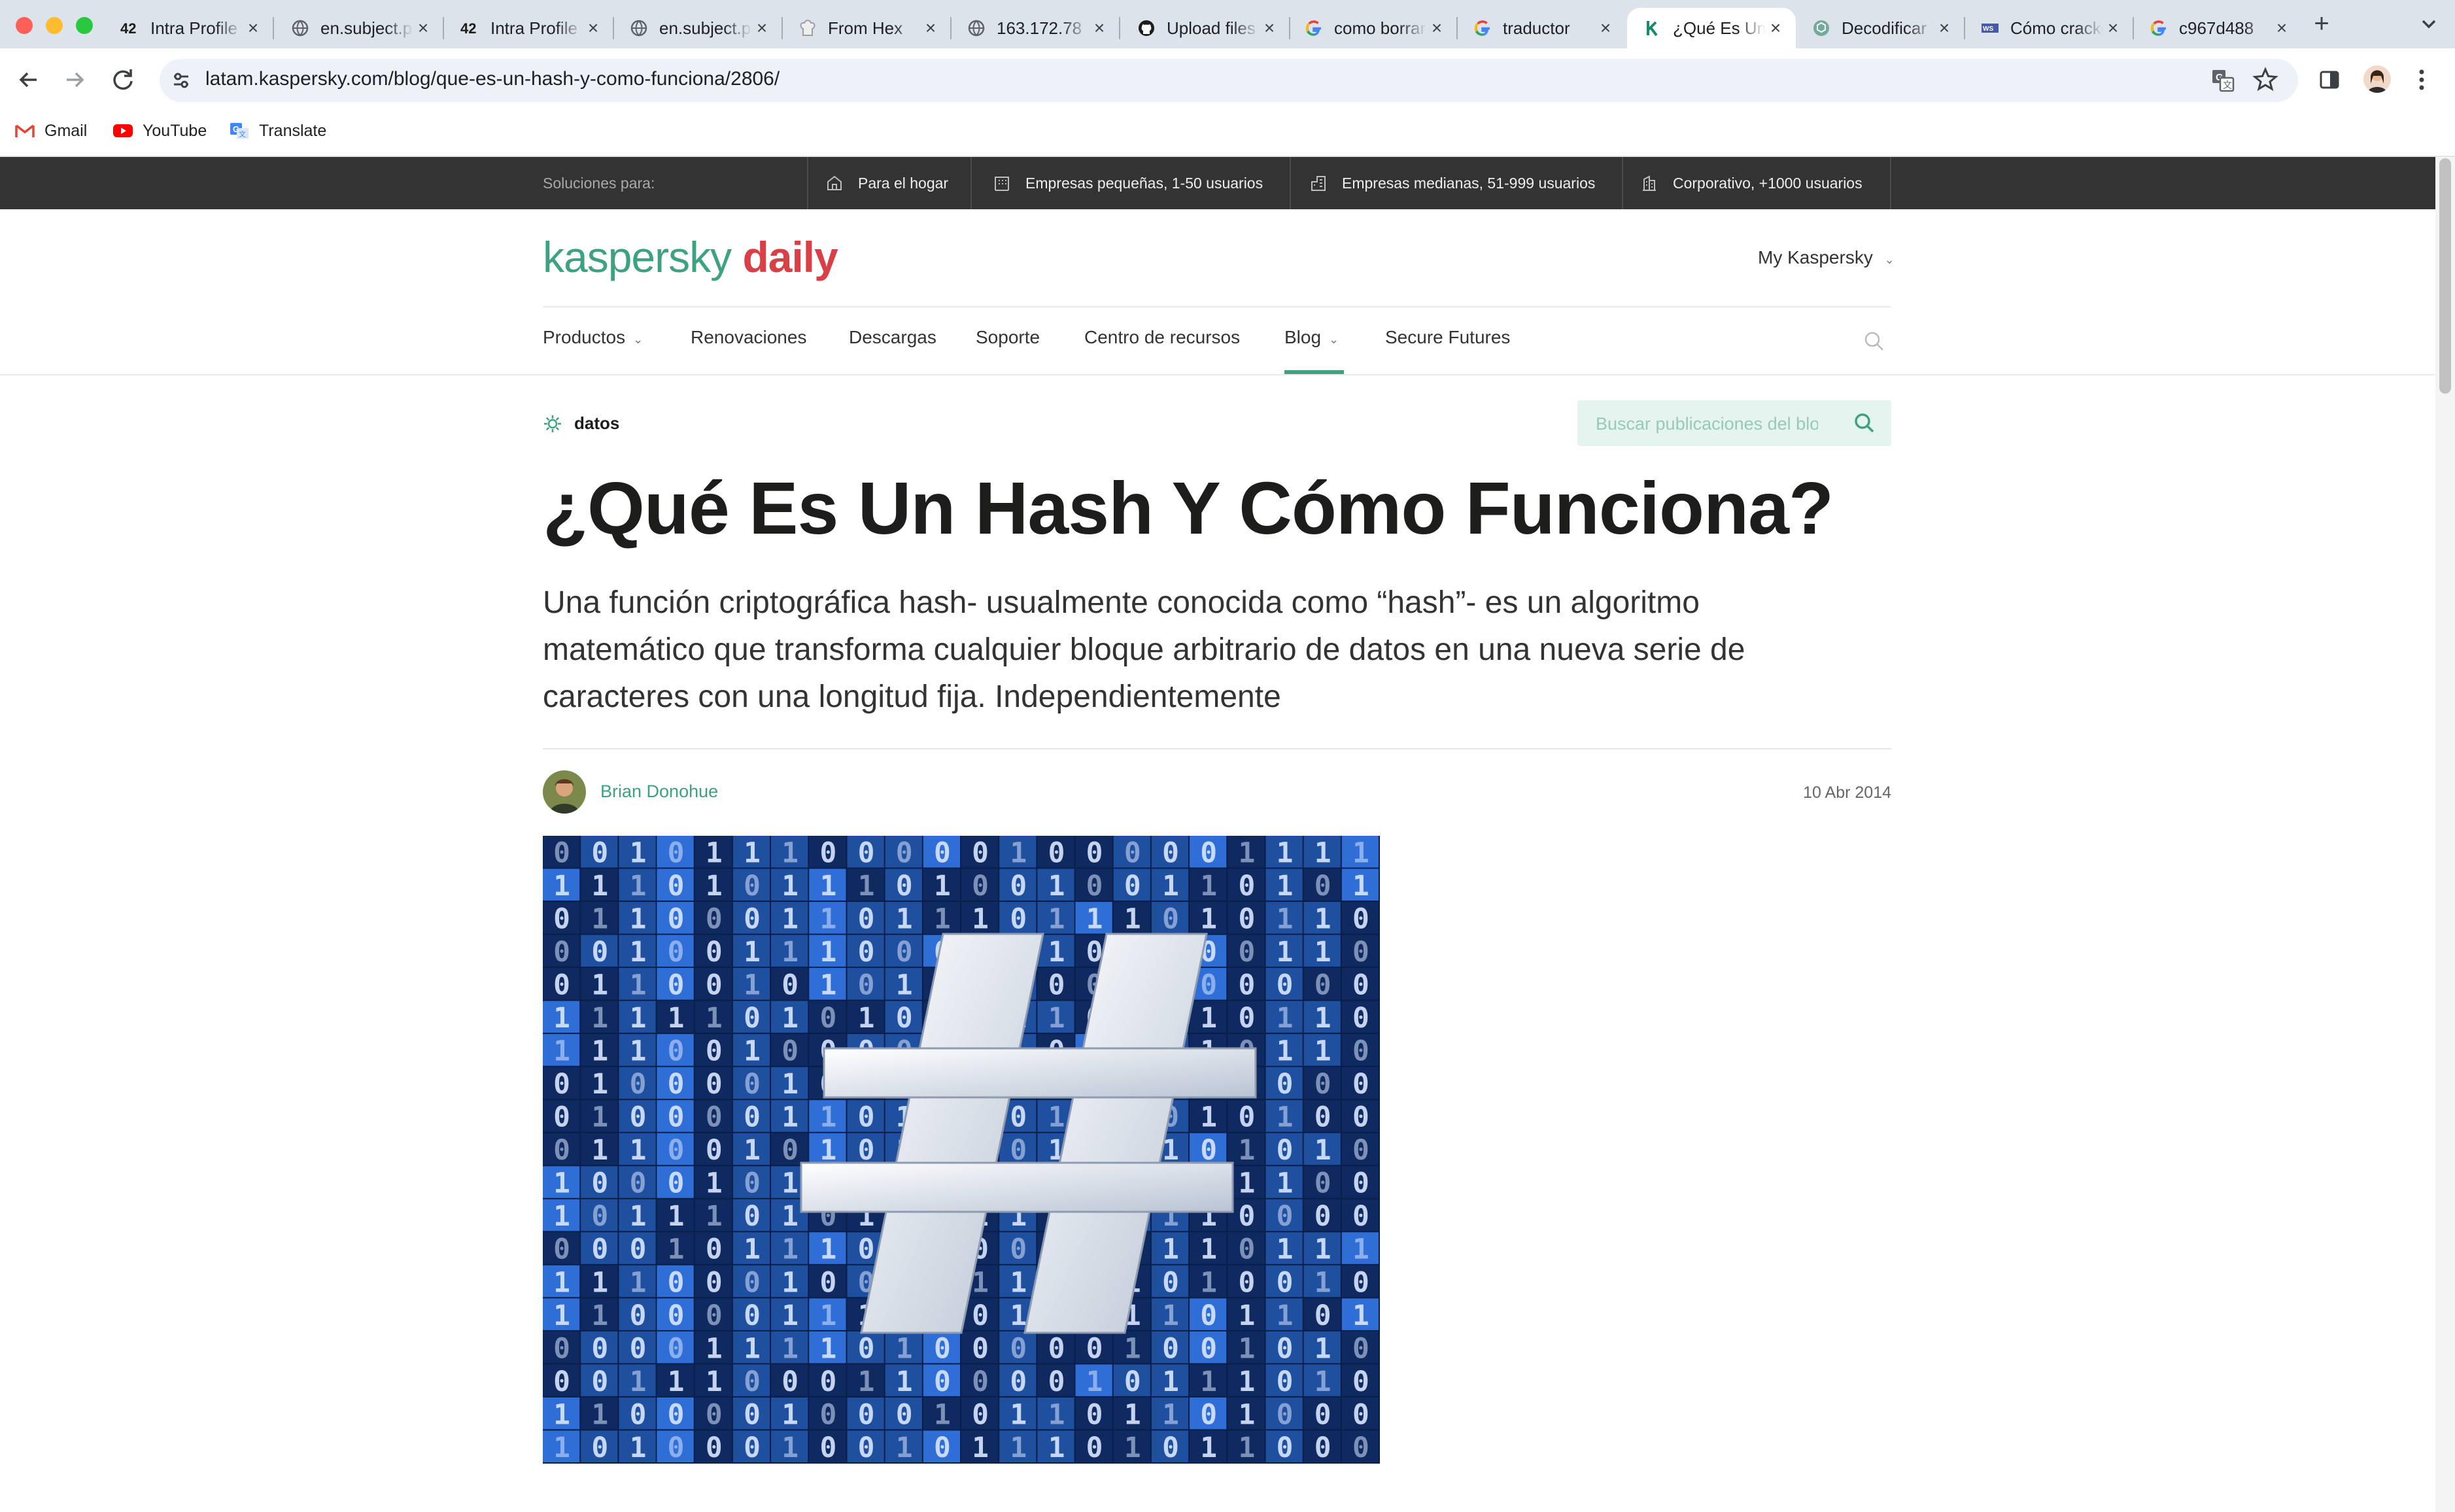 This screenshot has height=1512, width=2455. What do you see at coordinates (1206, 28) in the screenshot?
I see `browser-tab: Upload files ×` at bounding box center [1206, 28].